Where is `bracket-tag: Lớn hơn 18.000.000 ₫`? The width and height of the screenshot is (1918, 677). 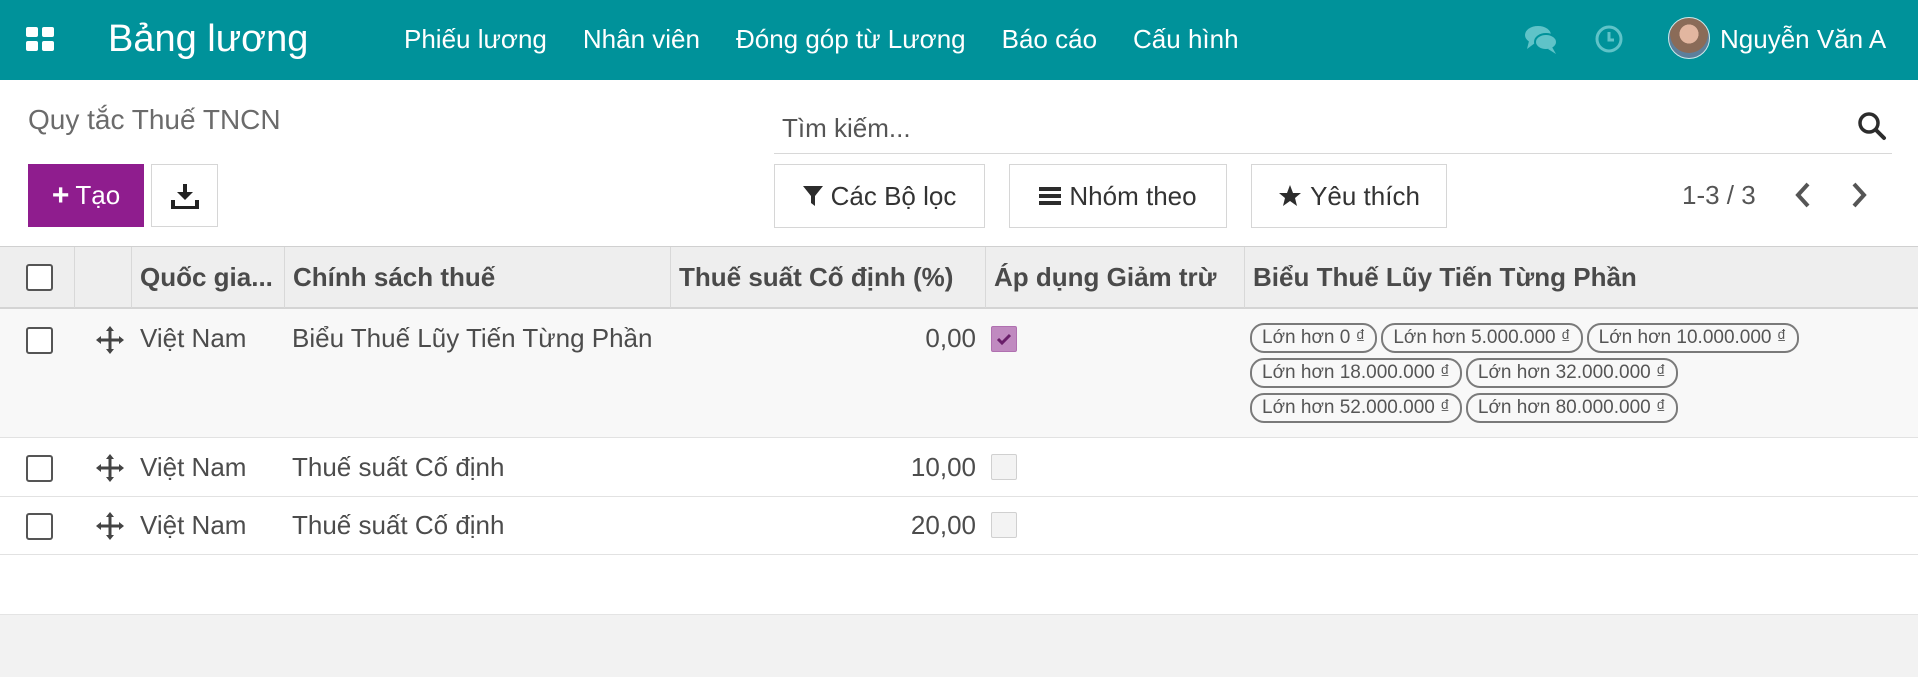 bracket-tag: Lớn hơn 18.000.000 ₫ is located at coordinates (1356, 373).